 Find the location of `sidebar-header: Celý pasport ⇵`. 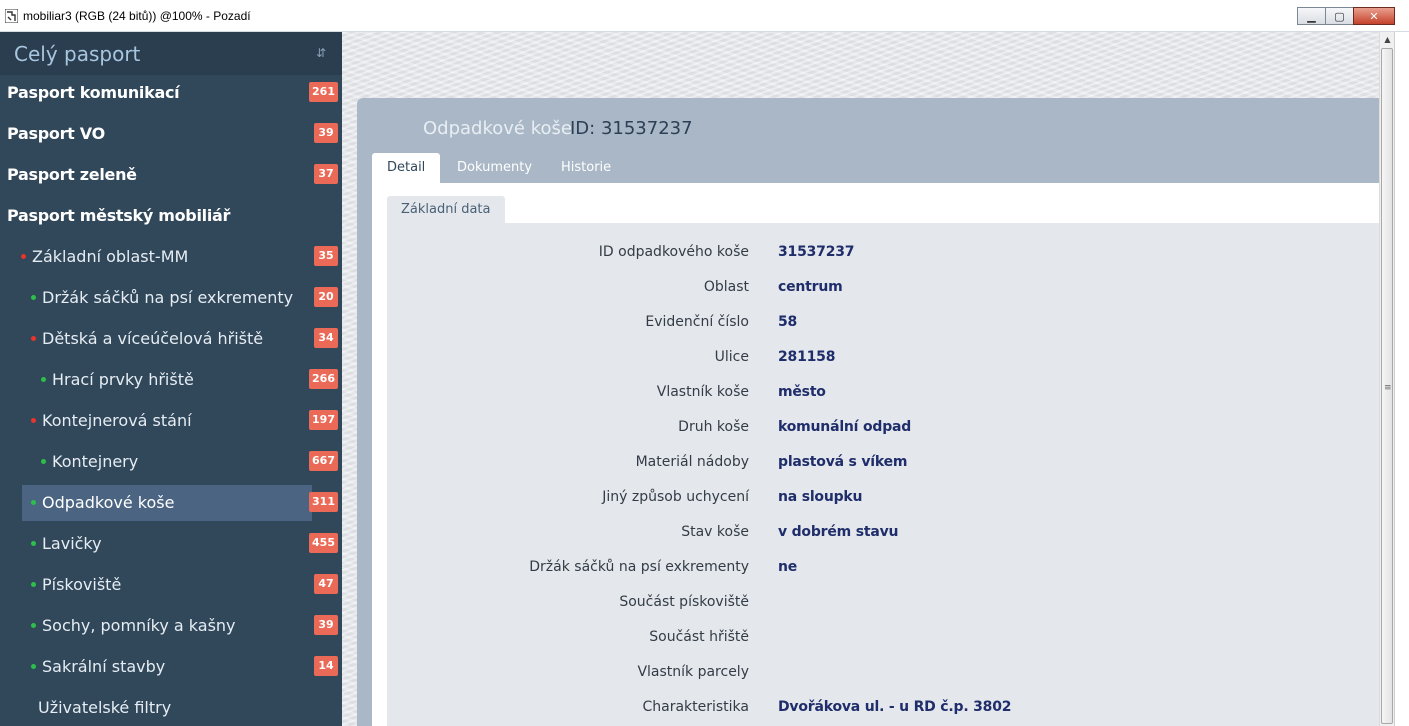

sidebar-header: Celý pasport ⇵ is located at coordinates (171, 53).